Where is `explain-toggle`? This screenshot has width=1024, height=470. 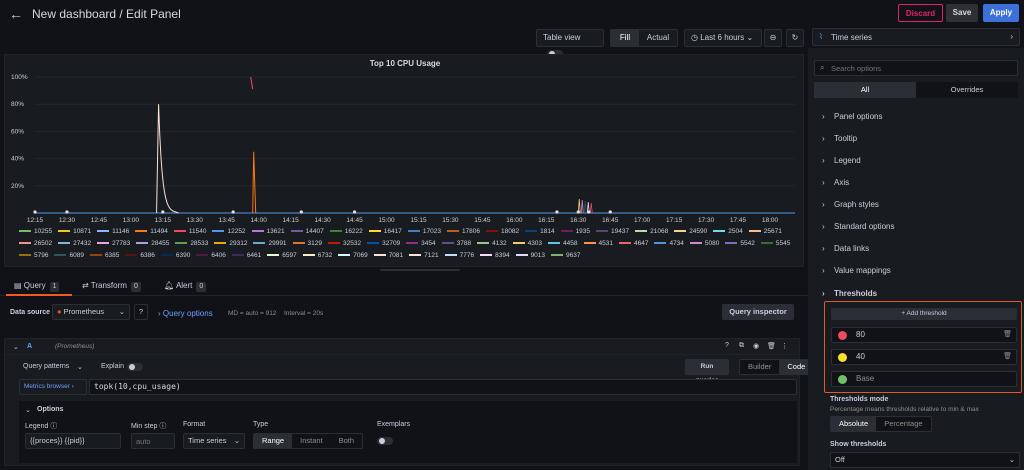
explain-toggle is located at coordinates (135, 367).